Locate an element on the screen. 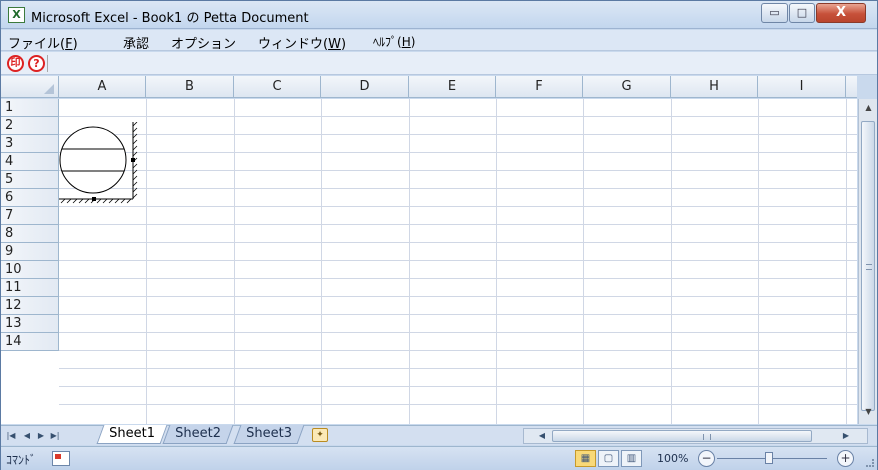  row-header-4: 4 is located at coordinates (30, 162).